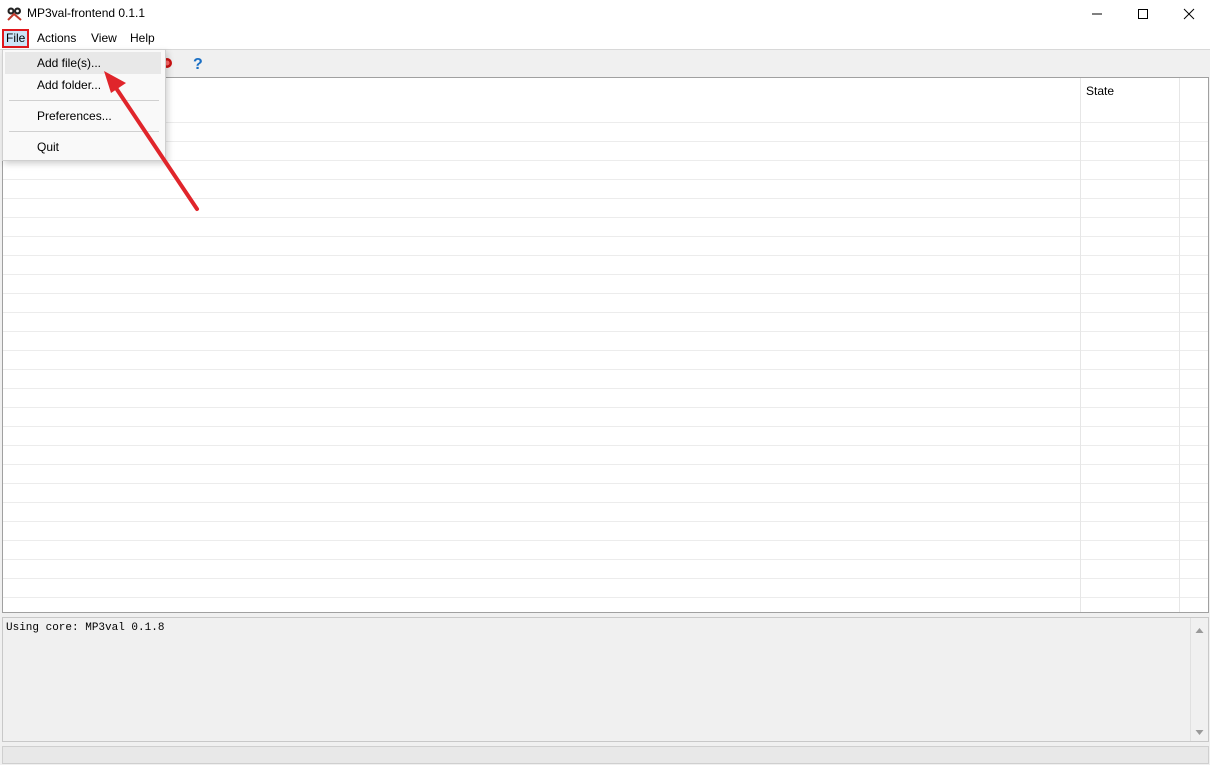 Image resolution: width=1210 pixels, height=765 pixels. I want to click on help-icon: ?, so click(198, 63).